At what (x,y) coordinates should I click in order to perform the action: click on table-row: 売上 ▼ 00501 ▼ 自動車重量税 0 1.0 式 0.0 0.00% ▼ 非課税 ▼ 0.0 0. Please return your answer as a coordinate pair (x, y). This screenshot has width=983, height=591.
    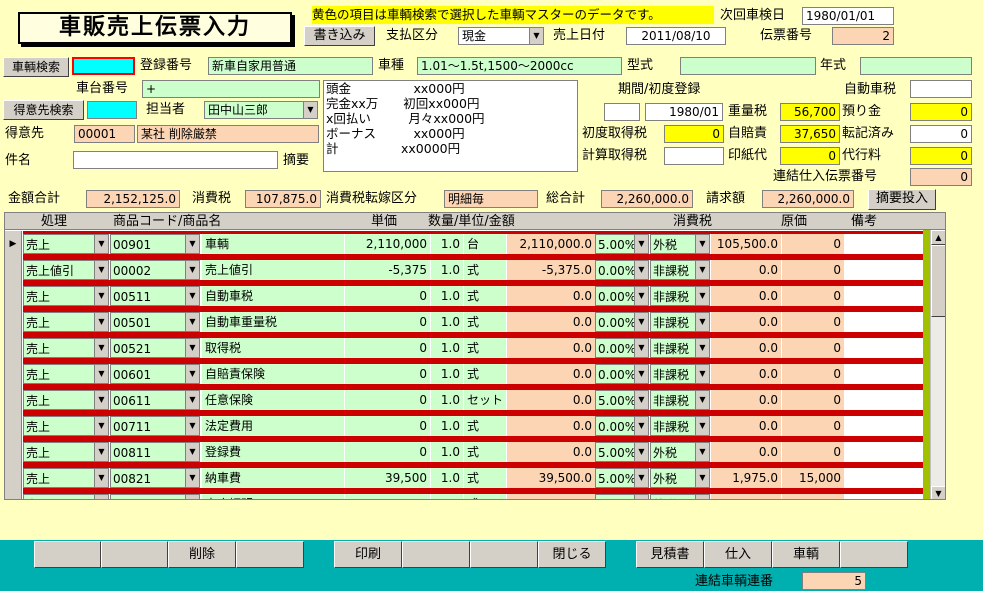
    Looking at the image, I should click on (467, 322).